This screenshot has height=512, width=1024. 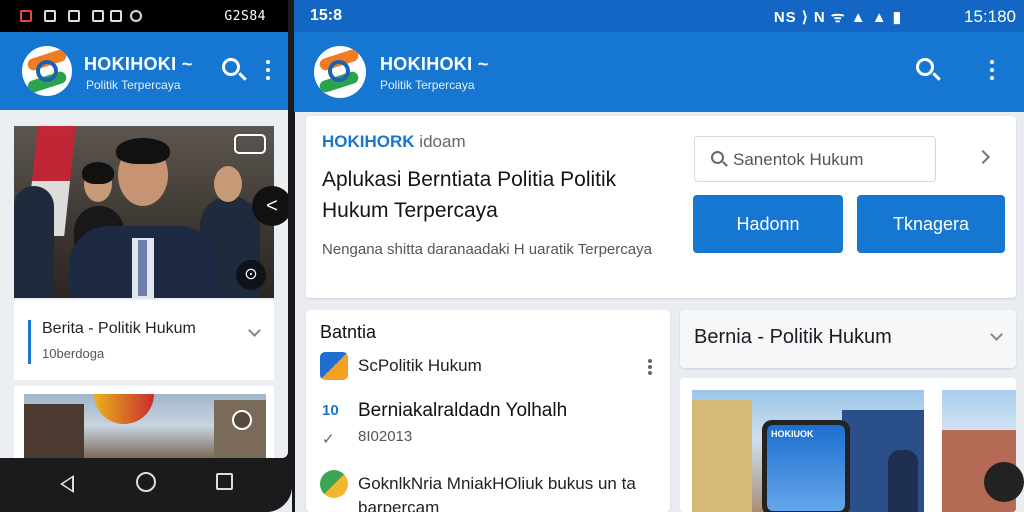 I want to click on search-box, so click(x=815, y=159).